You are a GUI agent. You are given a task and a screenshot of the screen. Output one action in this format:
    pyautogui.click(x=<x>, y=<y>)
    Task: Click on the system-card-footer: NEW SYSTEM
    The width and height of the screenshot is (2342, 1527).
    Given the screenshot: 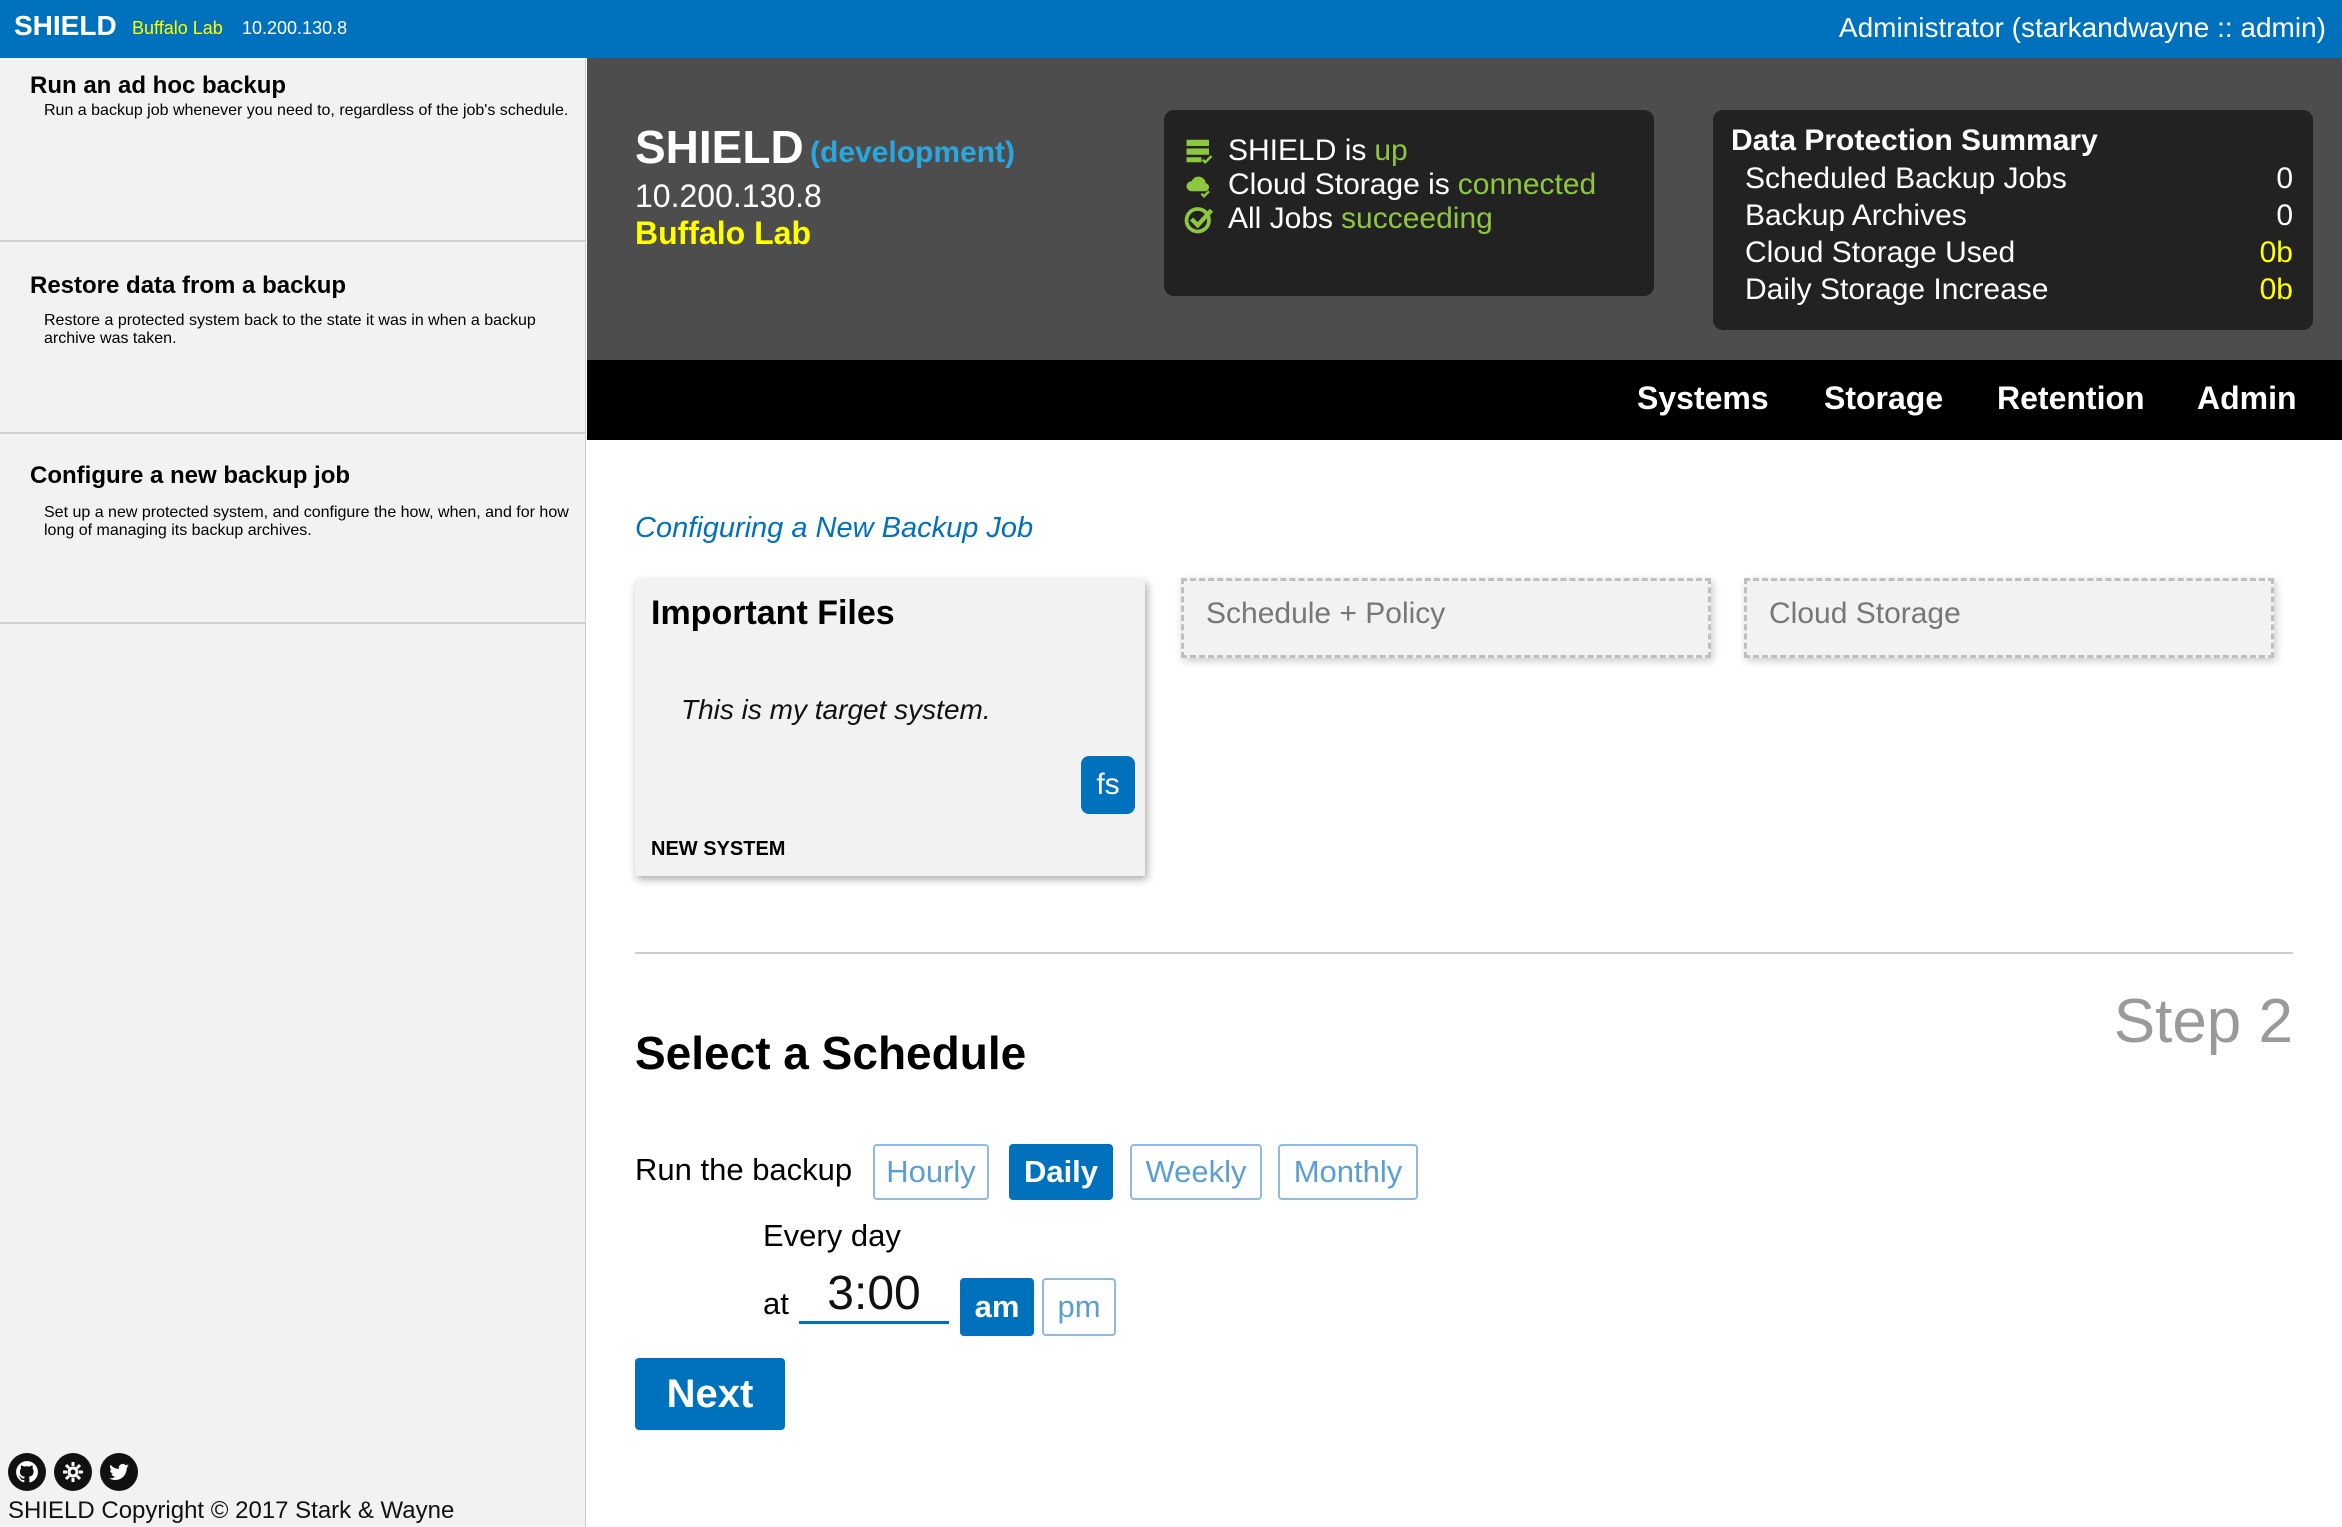 What is the action you would take?
    pyautogui.click(x=718, y=849)
    